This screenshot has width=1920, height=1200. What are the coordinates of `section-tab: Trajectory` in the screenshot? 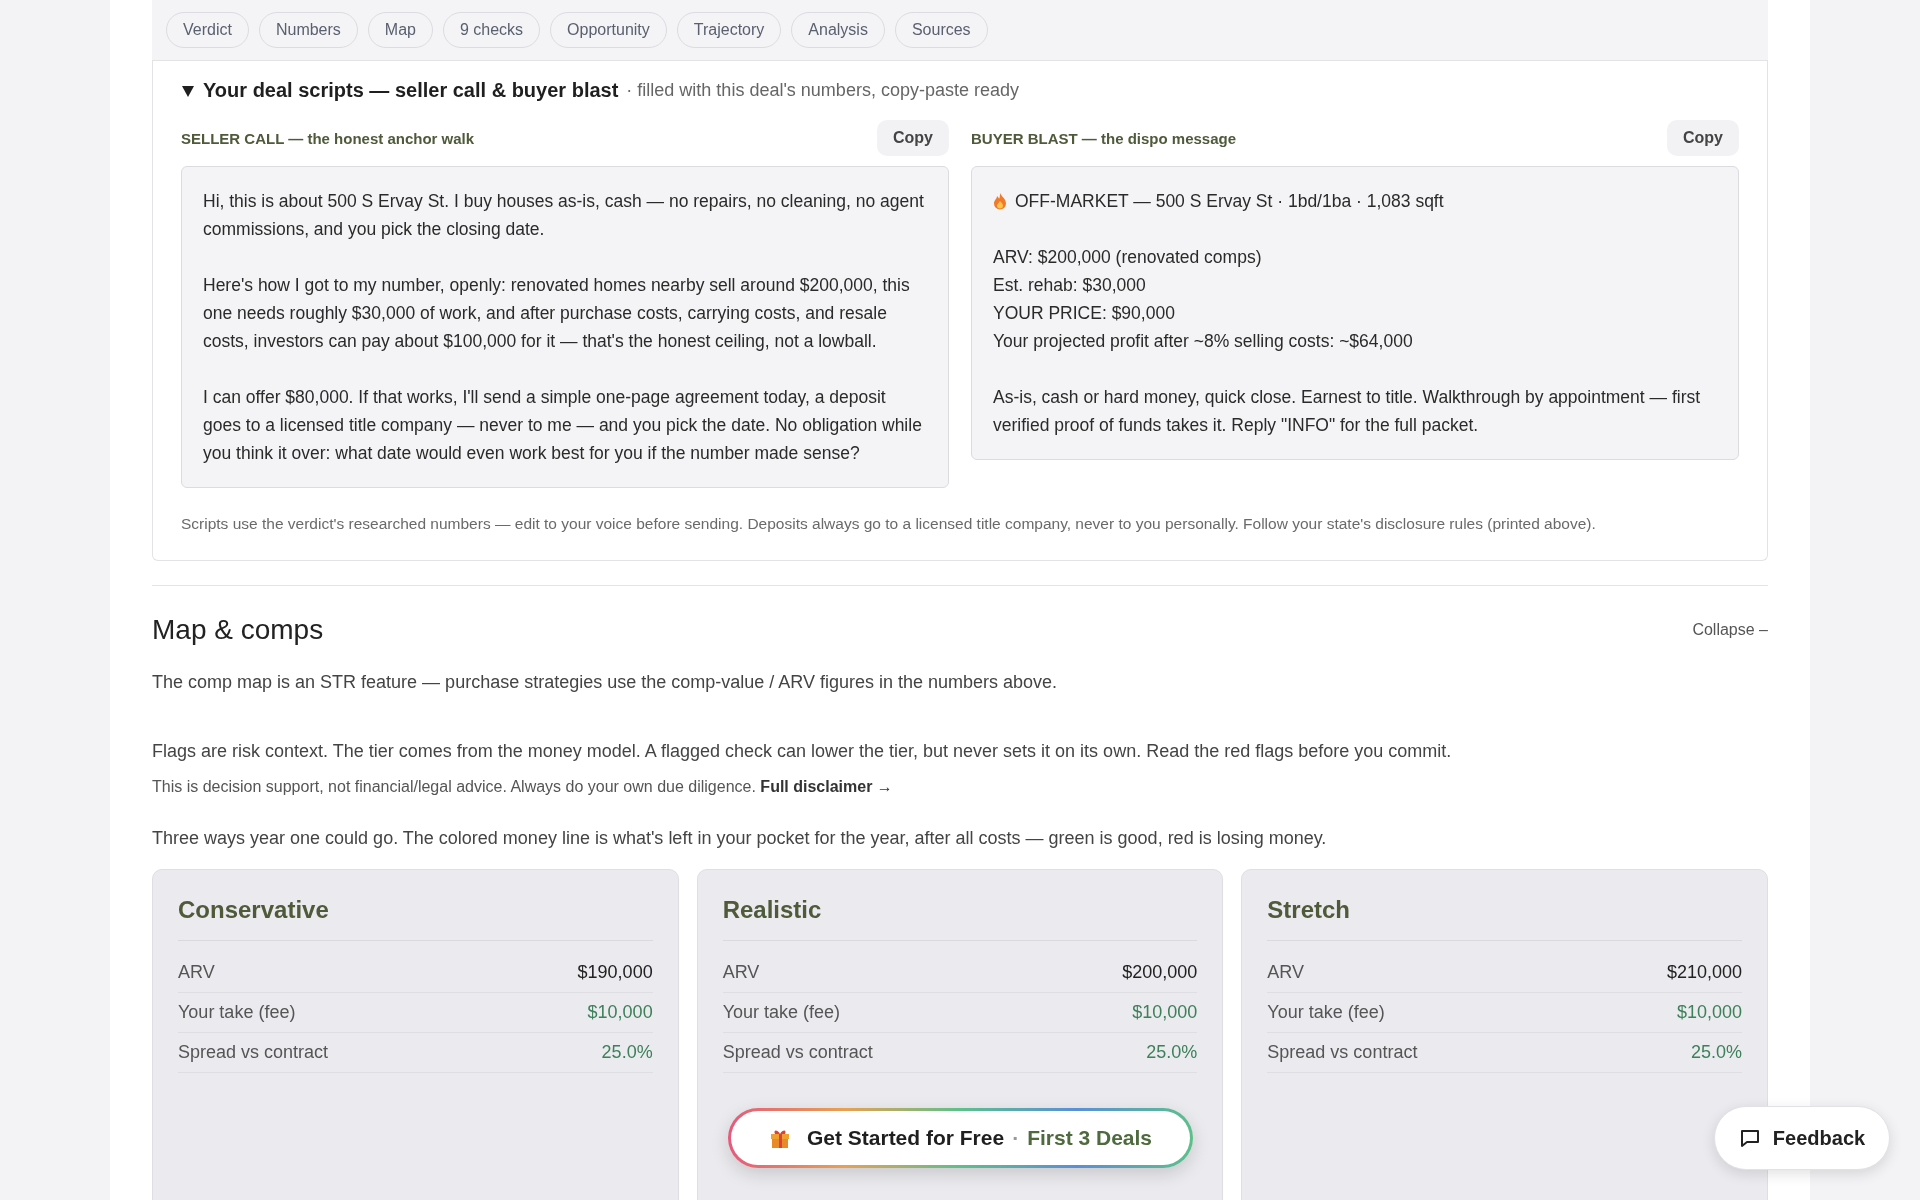 It's located at (729, 30).